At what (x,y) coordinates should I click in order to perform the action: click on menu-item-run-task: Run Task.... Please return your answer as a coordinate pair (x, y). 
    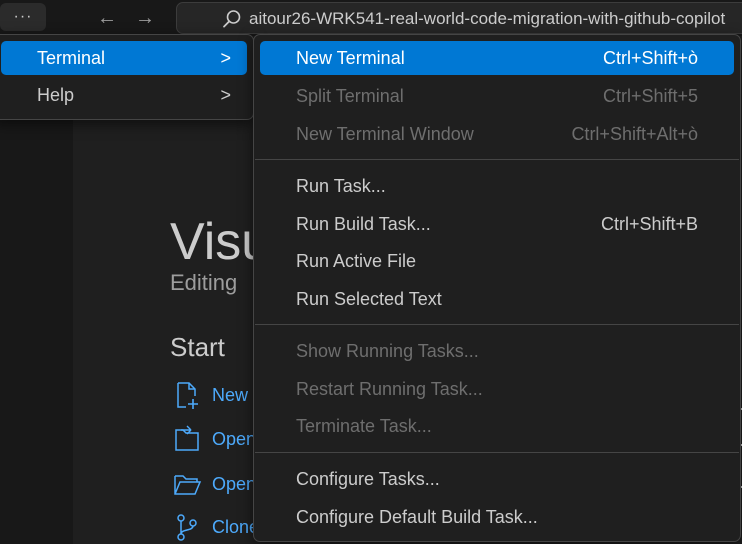
    Looking at the image, I should click on (497, 186).